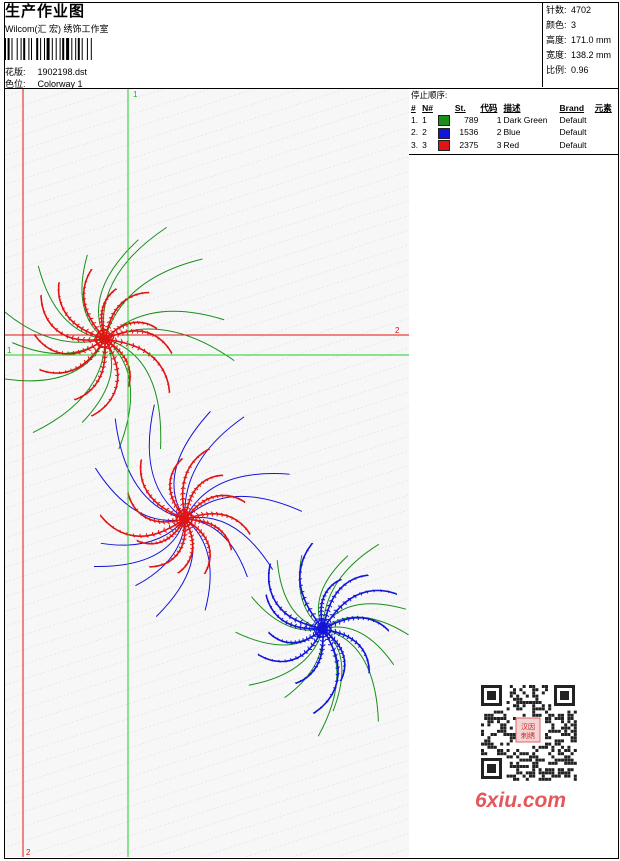 The height and width of the screenshot is (861, 620). Describe the element at coordinates (579, 55) in the screenshot. I see `design-width: 宽度: 138.2 mm` at that location.